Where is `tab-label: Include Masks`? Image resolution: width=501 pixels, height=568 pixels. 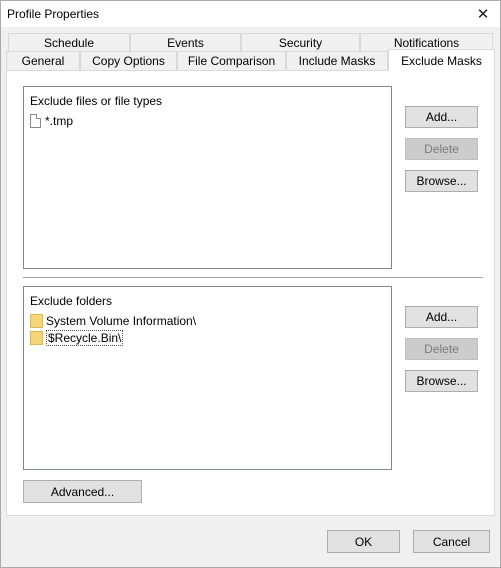 tab-label: Include Masks is located at coordinates (337, 61).